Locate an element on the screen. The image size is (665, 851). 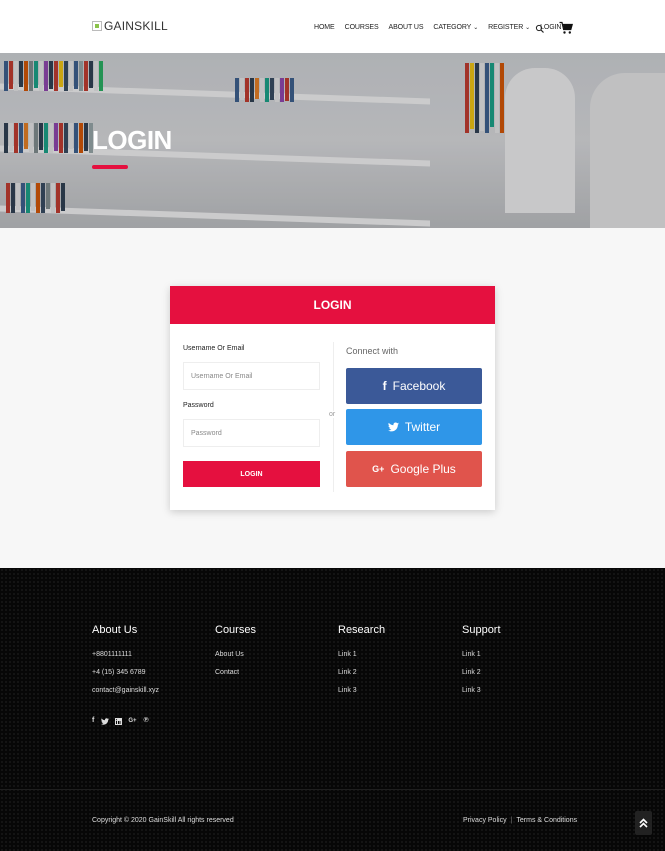
google-plus-login-button: G+ Google Plus is located at coordinates (414, 469).